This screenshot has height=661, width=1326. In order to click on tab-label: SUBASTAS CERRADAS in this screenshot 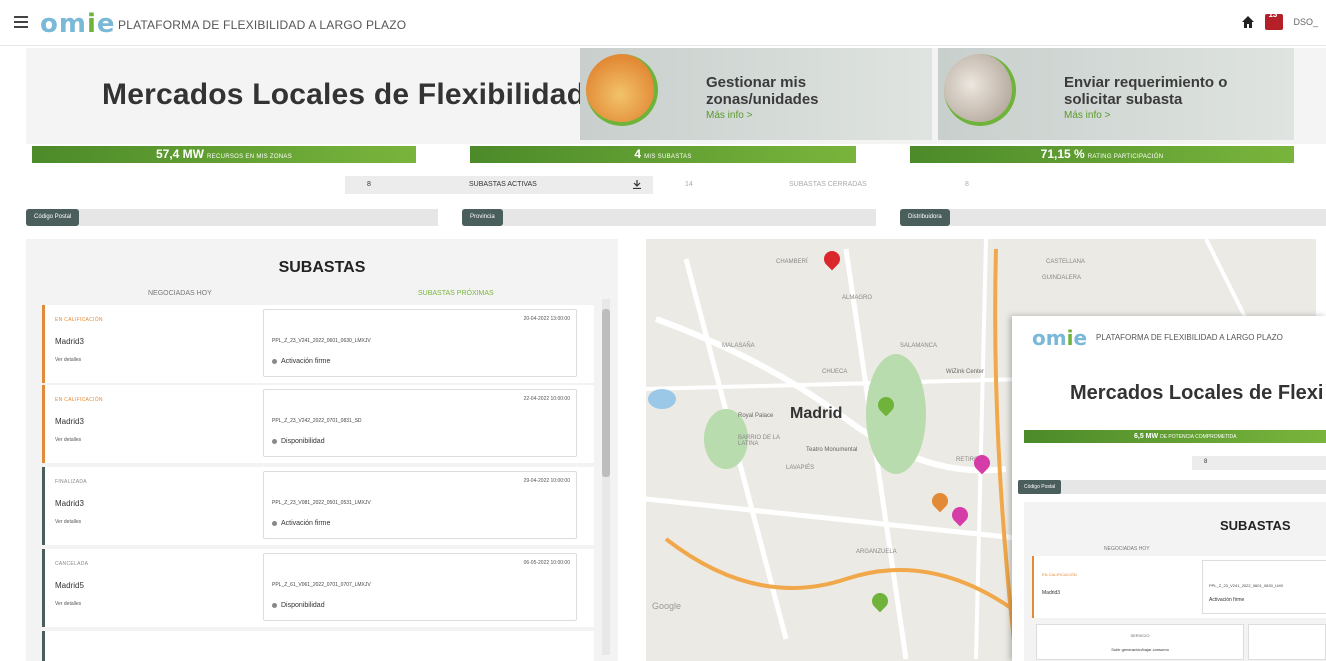, I will do `click(828, 184)`.